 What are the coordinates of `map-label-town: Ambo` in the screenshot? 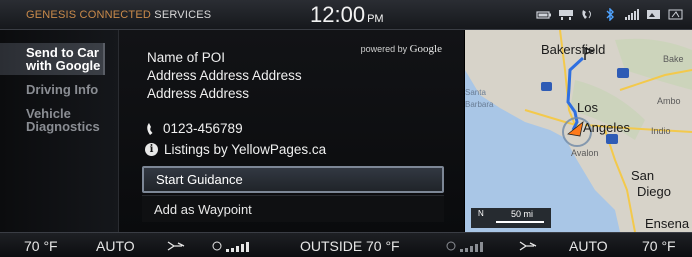 It's located at (669, 101).